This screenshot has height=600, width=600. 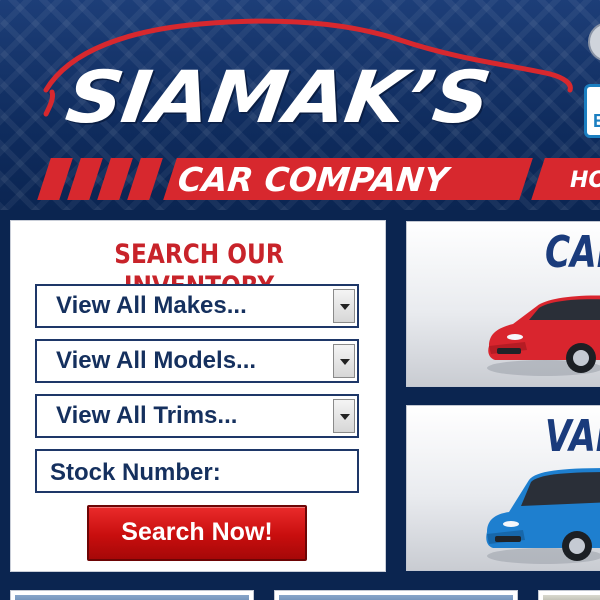 I want to click on stock-number-label: Stock Number:, so click(x=135, y=472).